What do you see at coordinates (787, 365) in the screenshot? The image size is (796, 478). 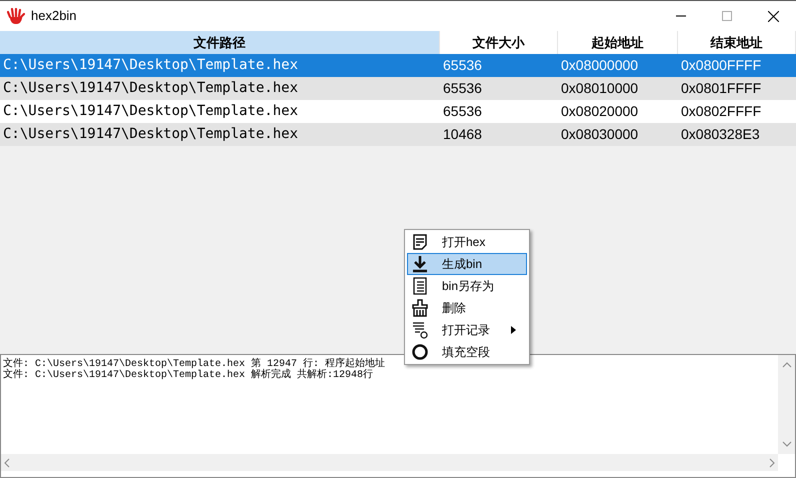 I see `scroll-up-icon` at bounding box center [787, 365].